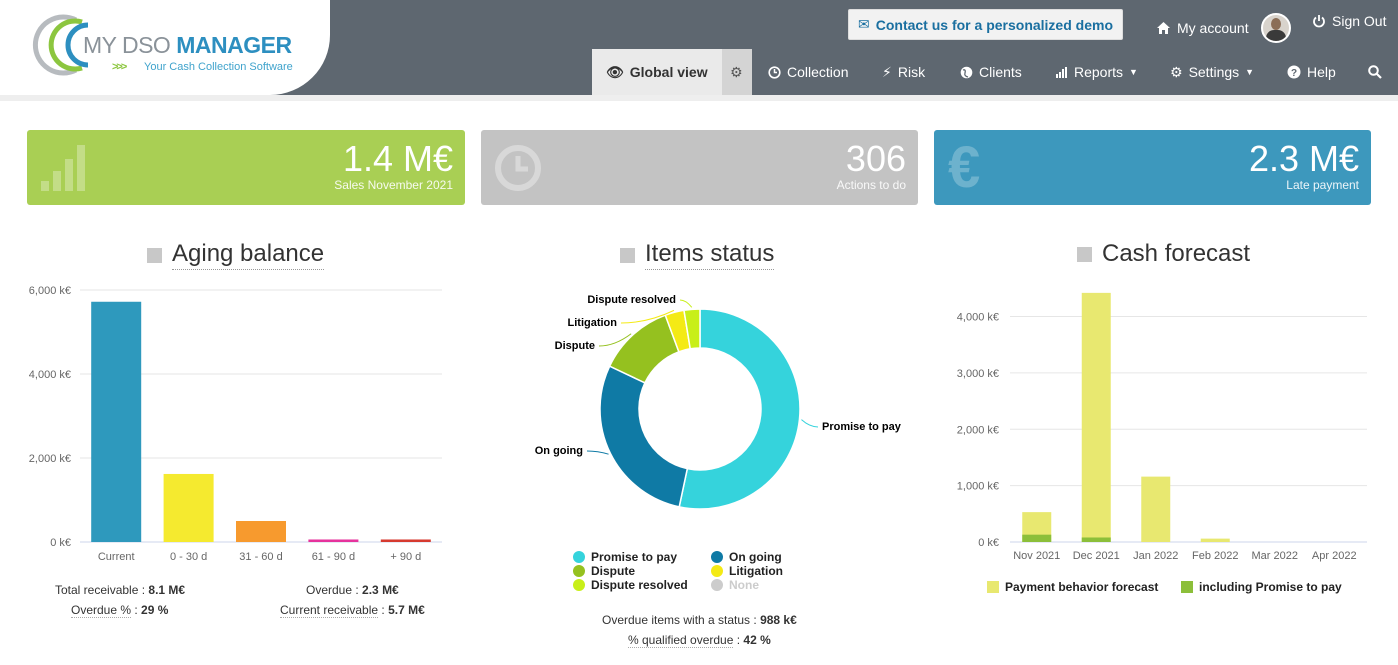 Image resolution: width=1398 pixels, height=665 pixels. What do you see at coordinates (744, 585) in the screenshot?
I see `legend-label: None` at bounding box center [744, 585].